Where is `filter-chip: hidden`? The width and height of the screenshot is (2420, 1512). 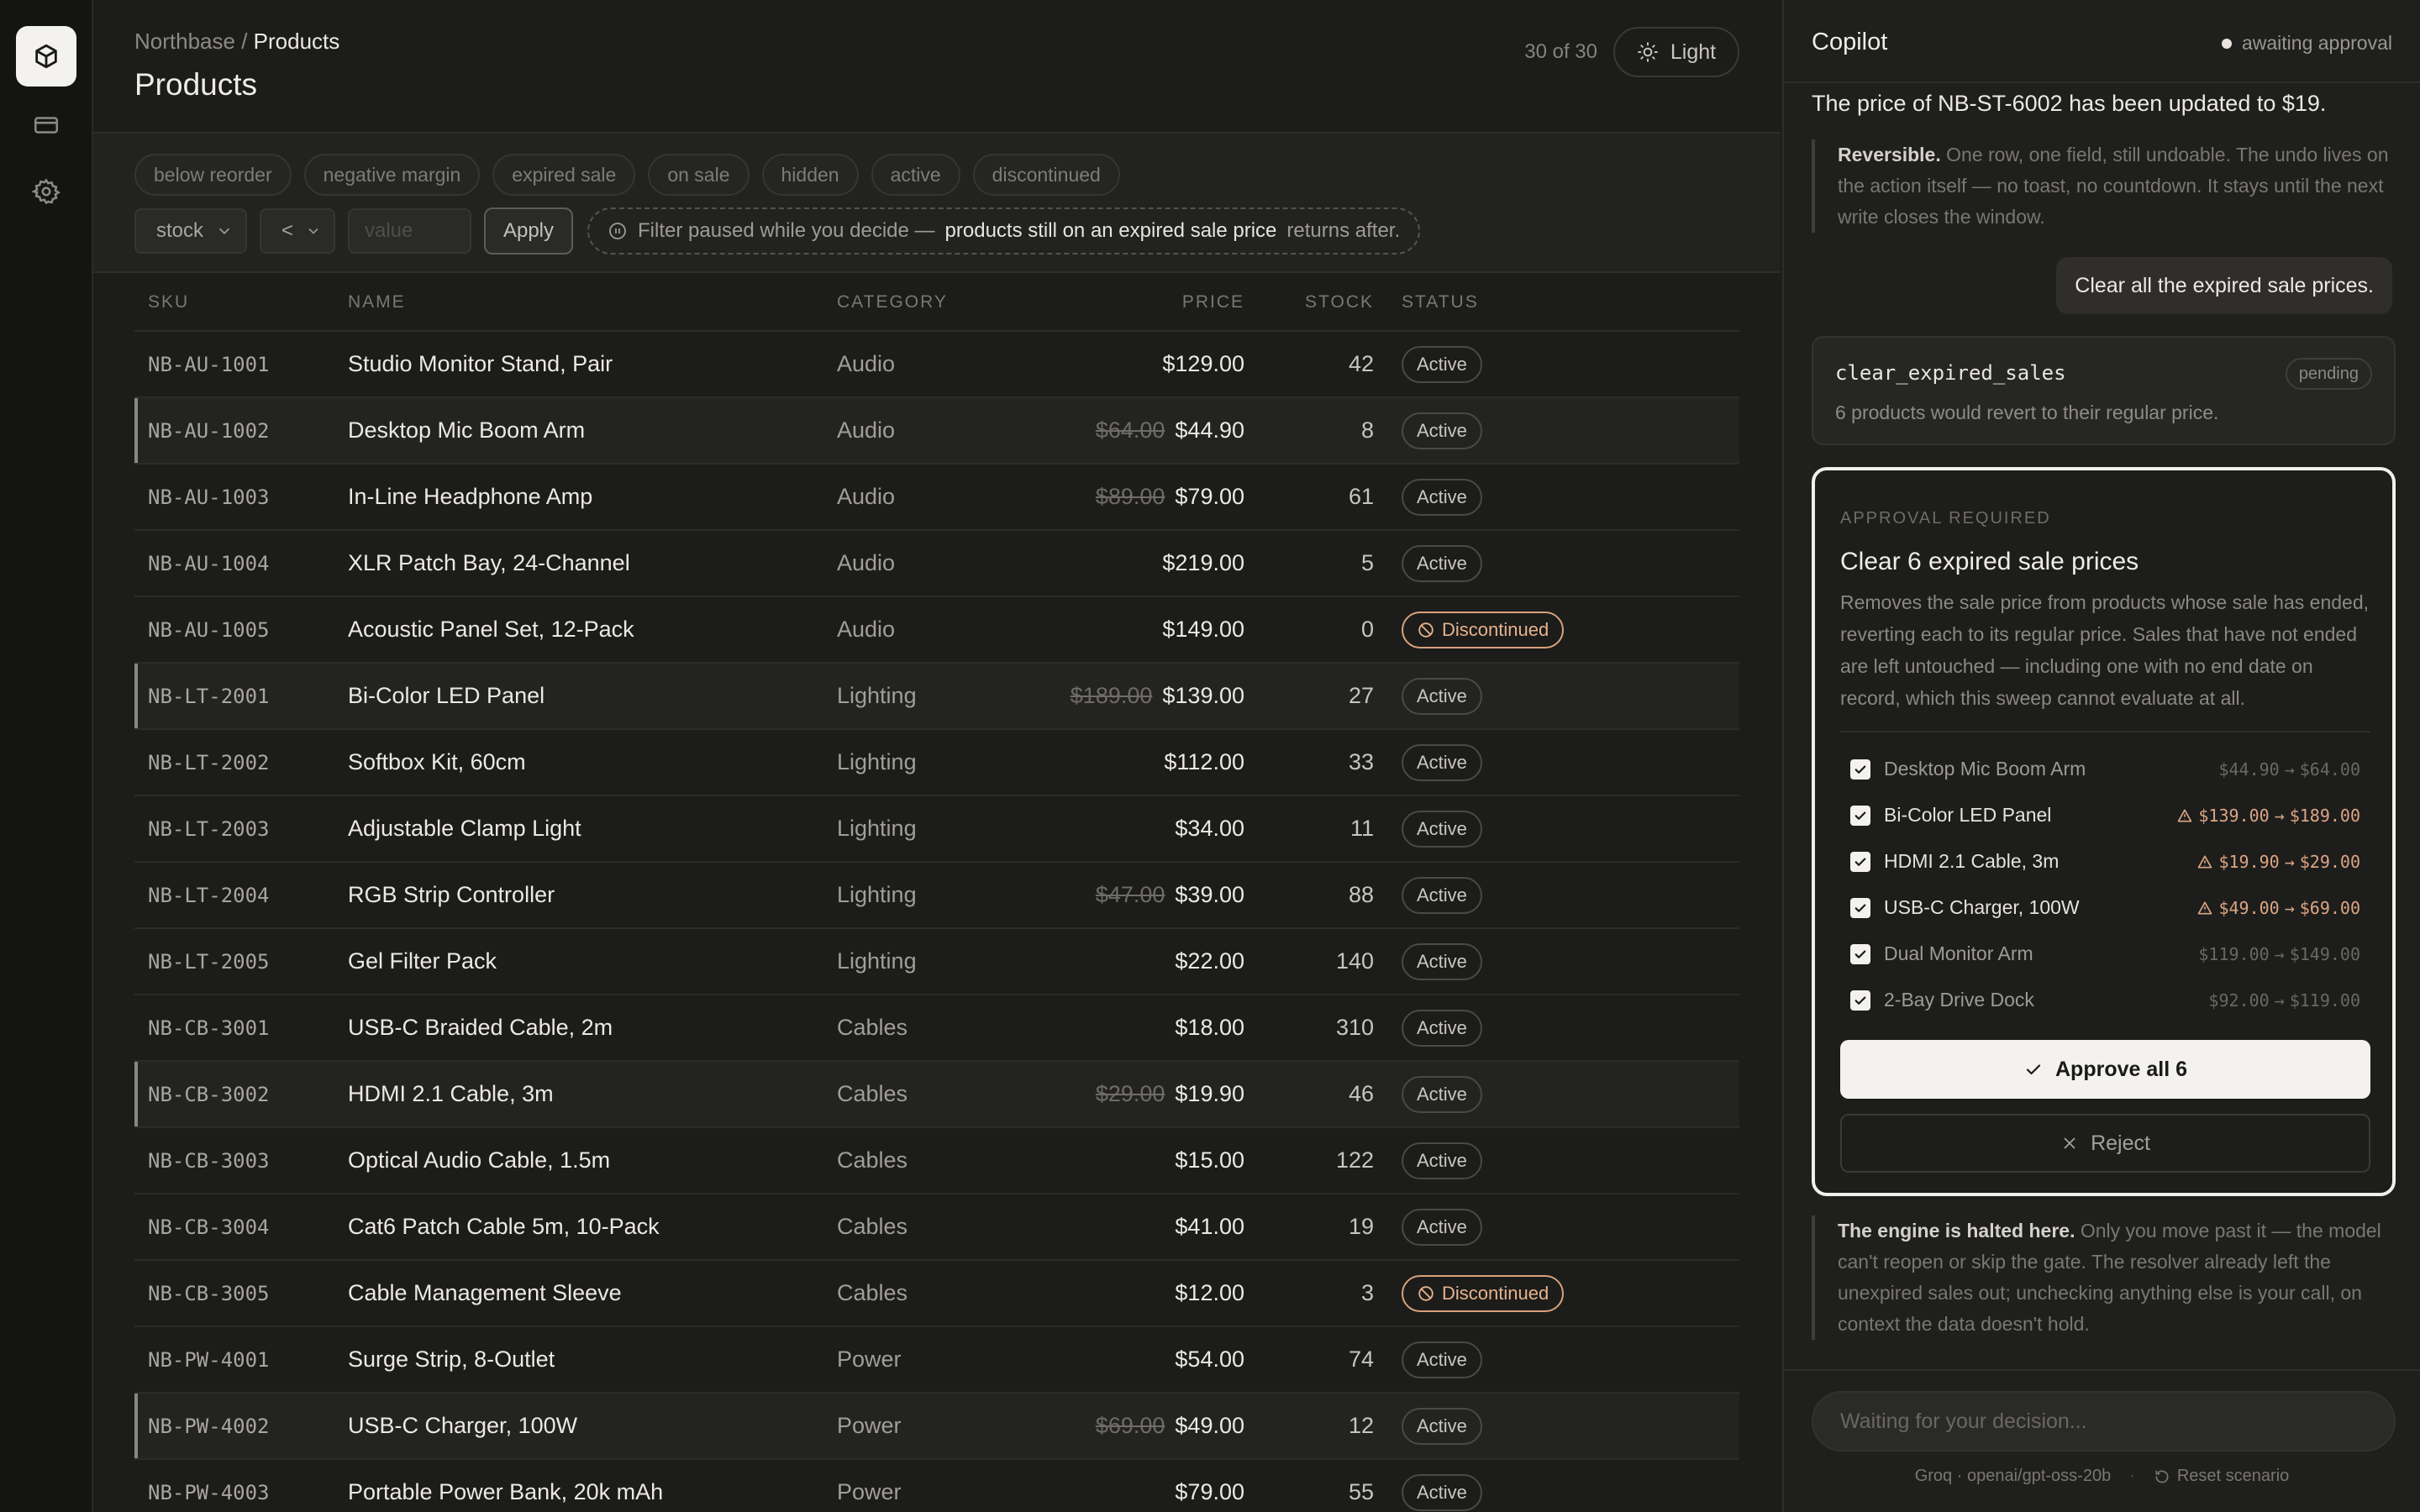
filter-chip: hidden is located at coordinates (810, 175).